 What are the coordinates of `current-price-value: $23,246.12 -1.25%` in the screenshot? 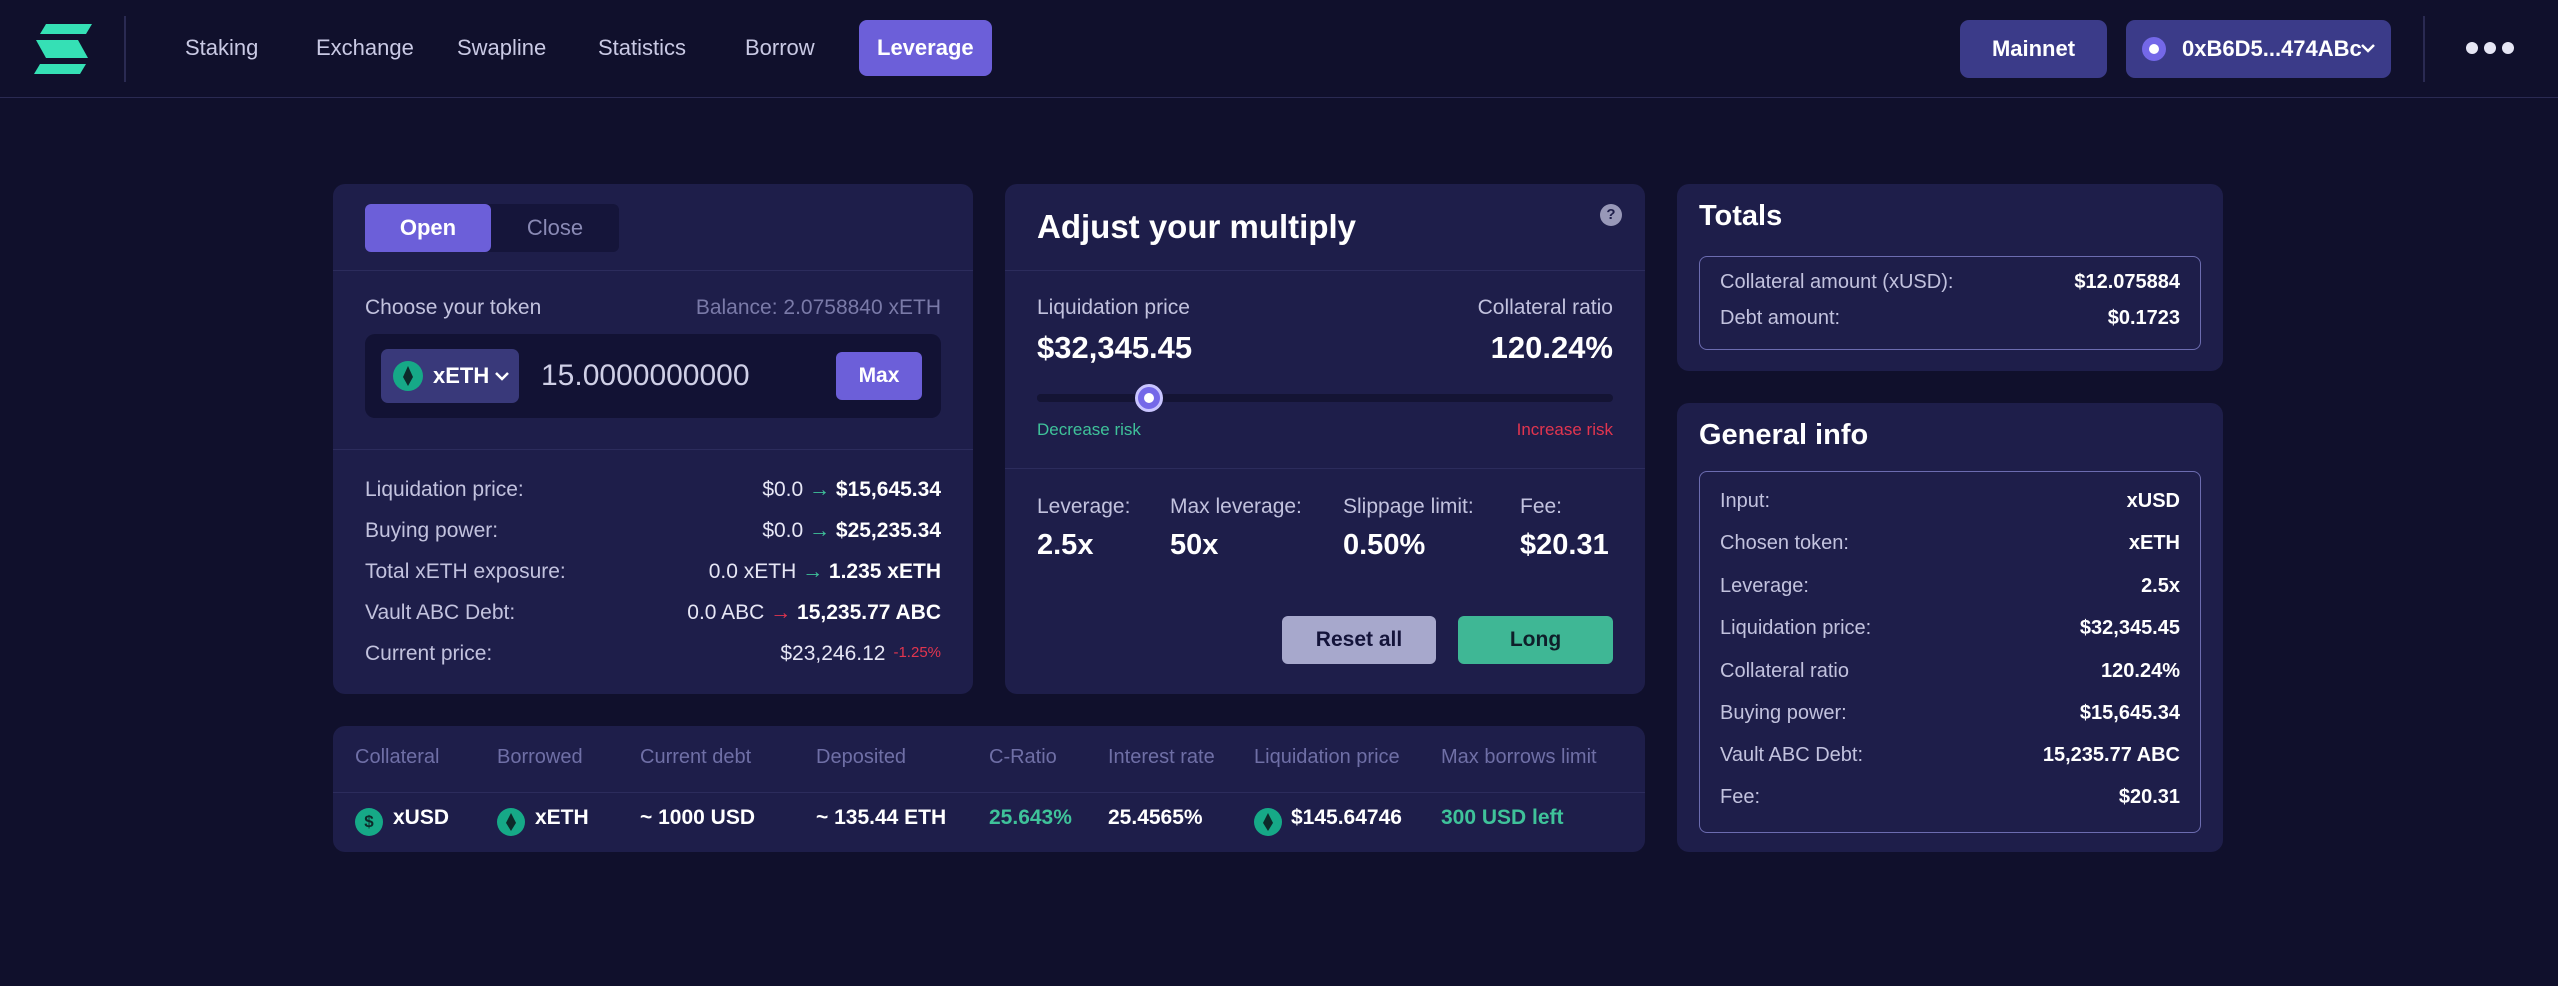 It's located at (860, 653).